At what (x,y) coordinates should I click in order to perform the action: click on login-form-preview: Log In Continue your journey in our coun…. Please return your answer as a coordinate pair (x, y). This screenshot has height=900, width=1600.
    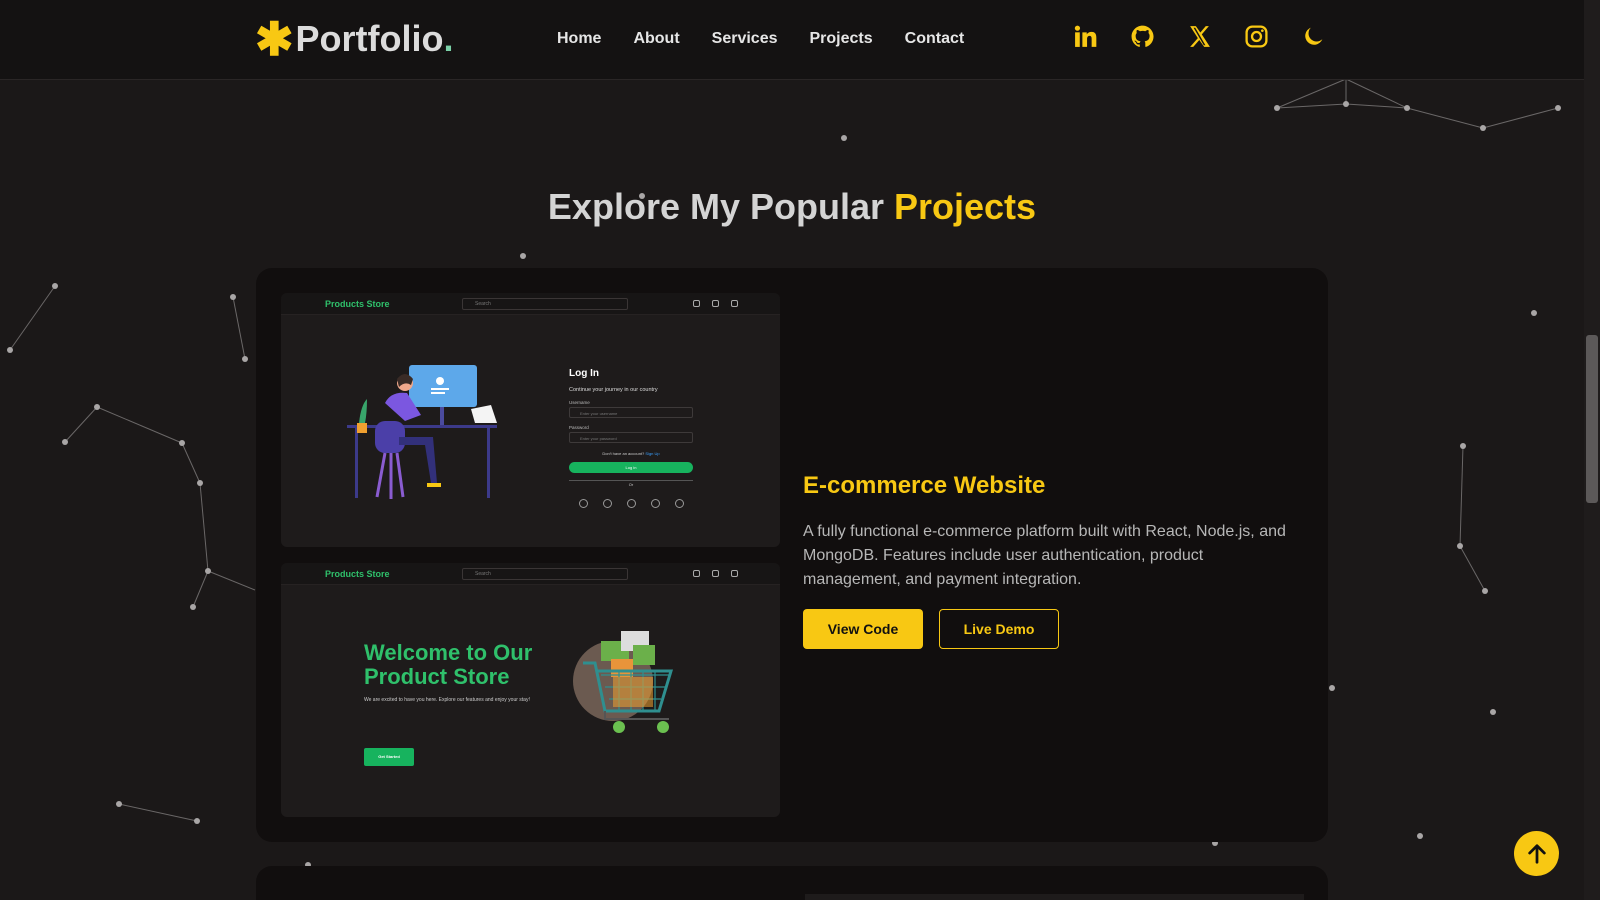
    Looking at the image, I should click on (631, 438).